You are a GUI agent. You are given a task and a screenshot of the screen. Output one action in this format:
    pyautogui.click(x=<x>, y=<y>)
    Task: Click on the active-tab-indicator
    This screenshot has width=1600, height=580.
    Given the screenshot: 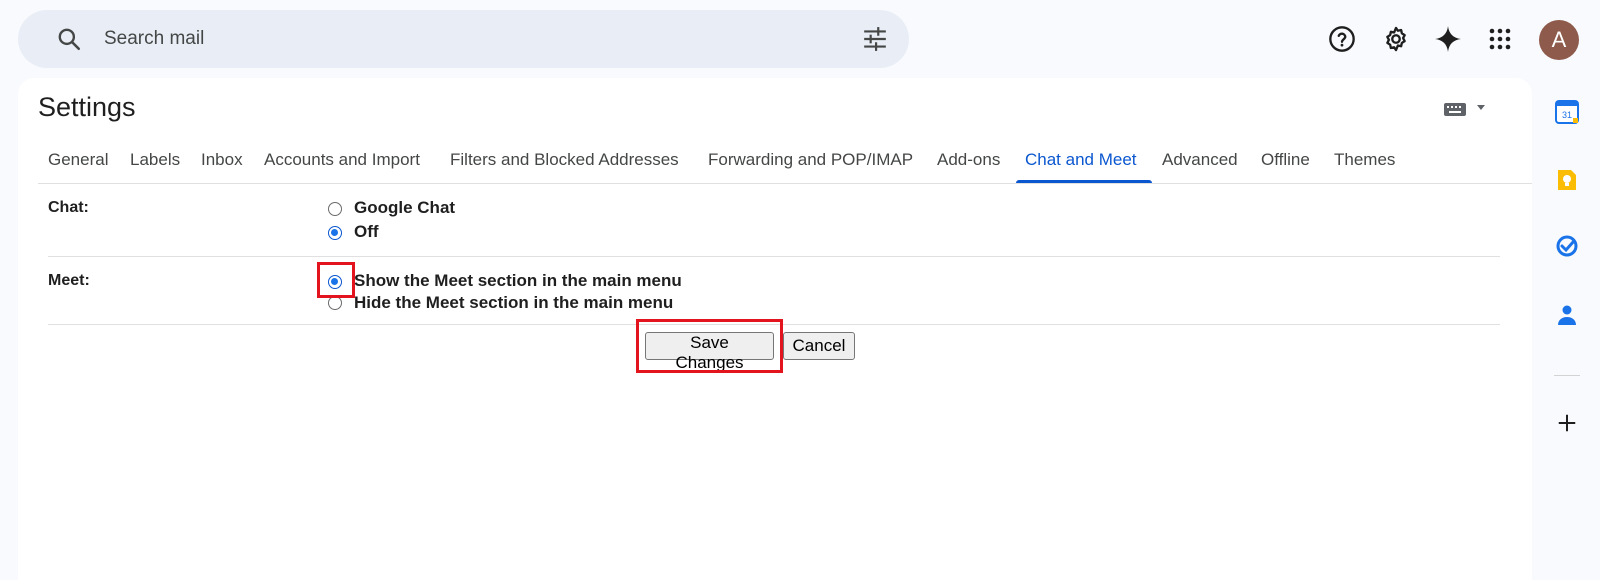 What is the action you would take?
    pyautogui.click(x=1084, y=181)
    